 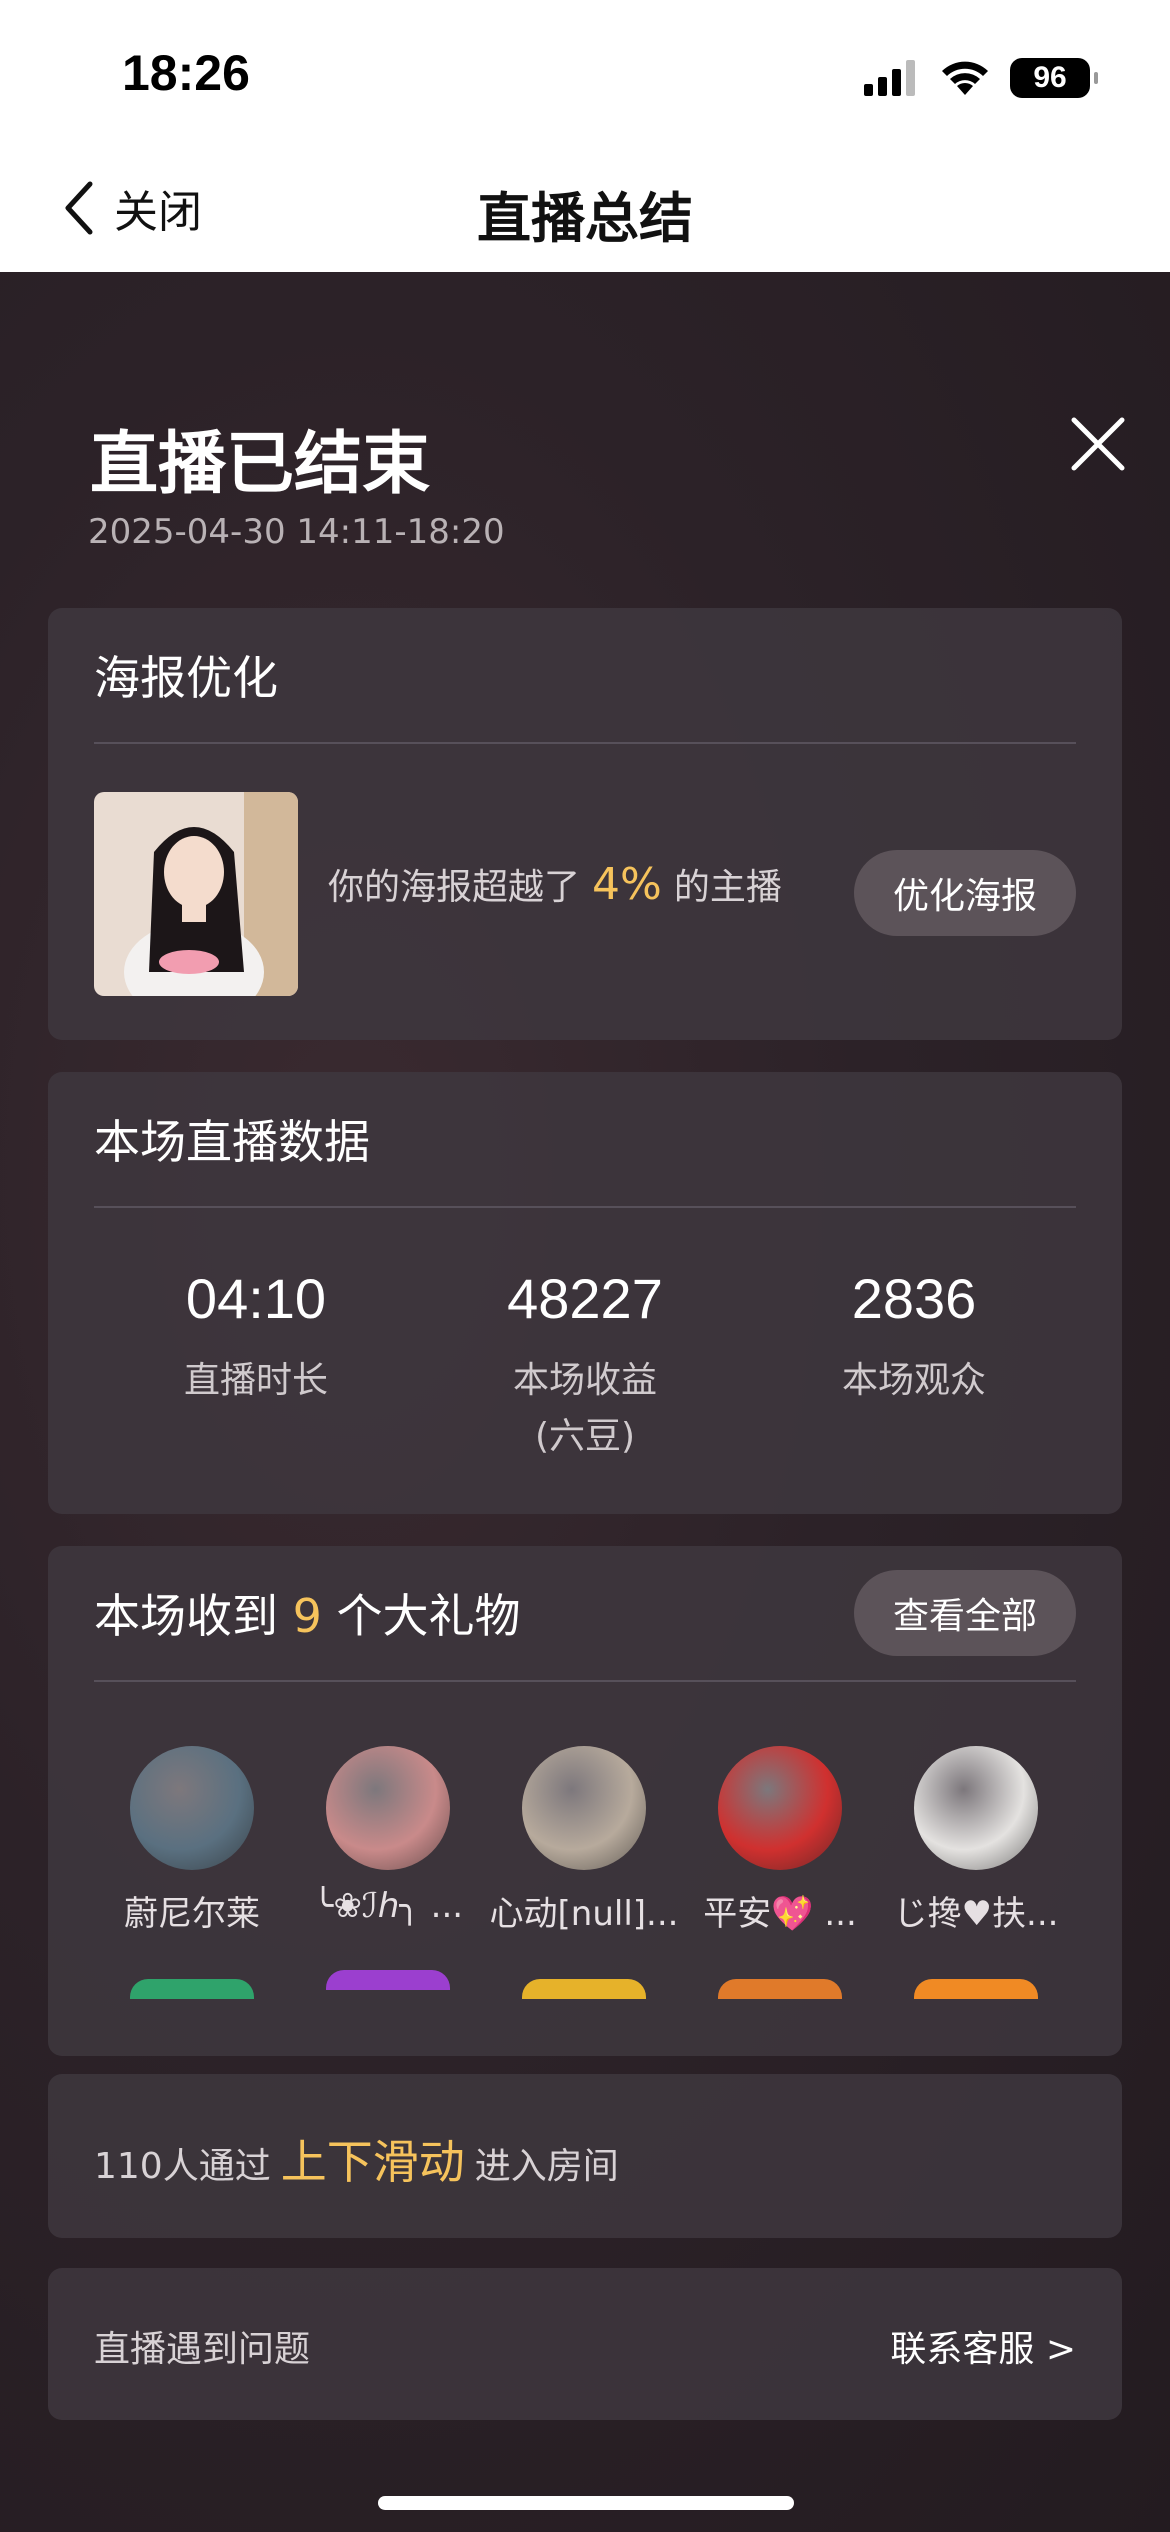 I want to click on status-icons: 96, so click(x=981, y=78).